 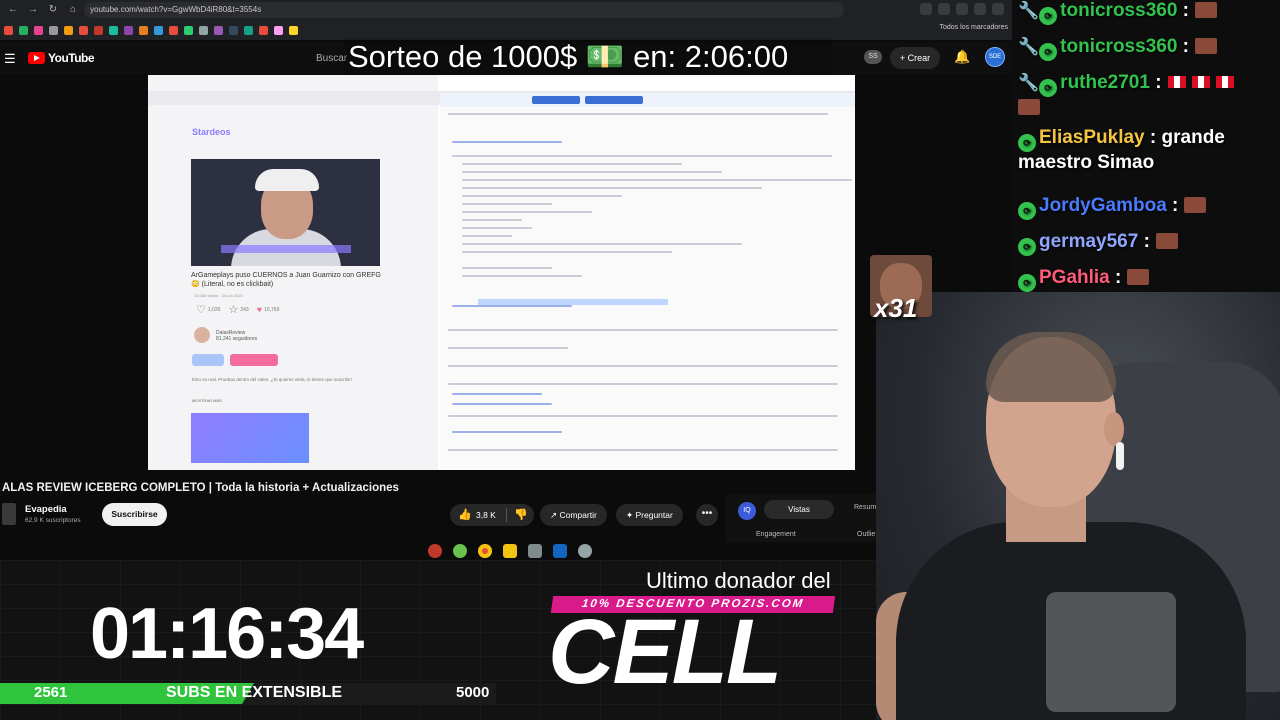 What do you see at coordinates (873, 57) in the screenshot?
I see `ss-badge: SS` at bounding box center [873, 57].